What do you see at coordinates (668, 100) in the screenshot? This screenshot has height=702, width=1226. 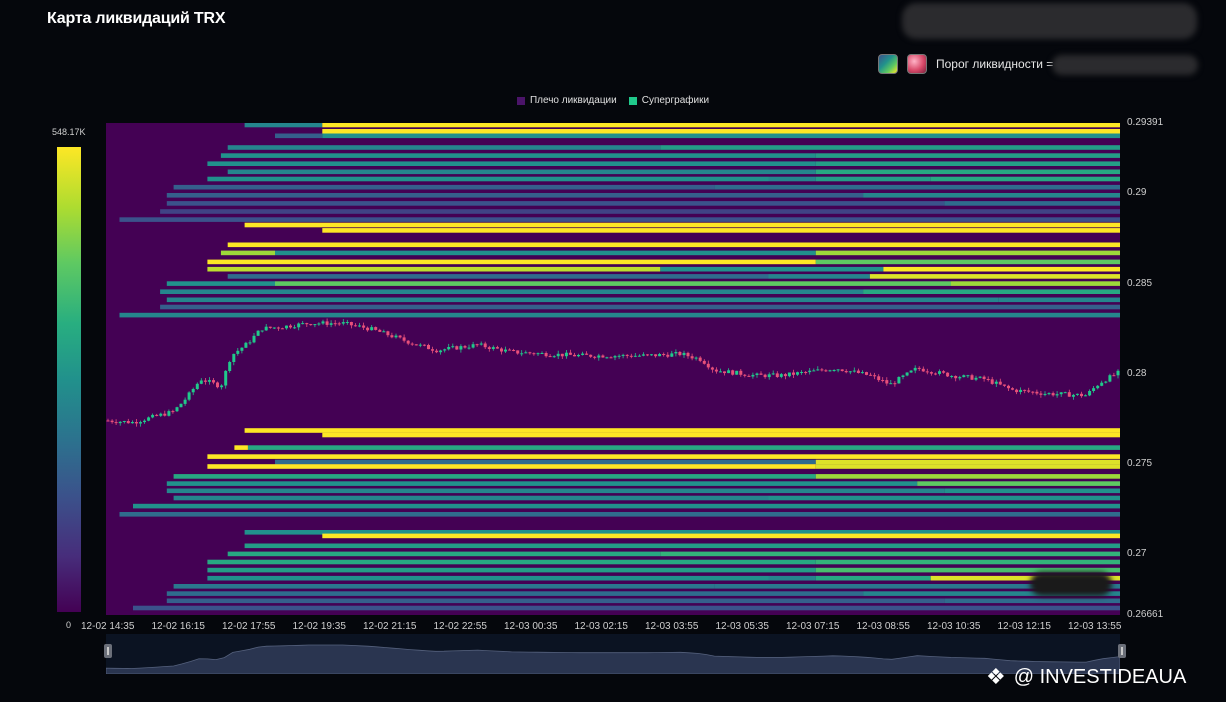 I see `legend-item-supercharts: Суперграфики` at bounding box center [668, 100].